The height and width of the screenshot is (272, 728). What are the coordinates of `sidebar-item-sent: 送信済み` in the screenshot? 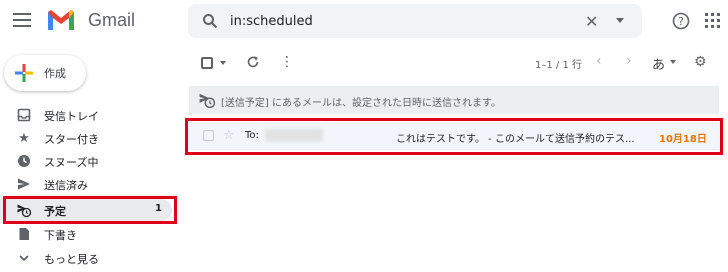 It's located at (86, 184).